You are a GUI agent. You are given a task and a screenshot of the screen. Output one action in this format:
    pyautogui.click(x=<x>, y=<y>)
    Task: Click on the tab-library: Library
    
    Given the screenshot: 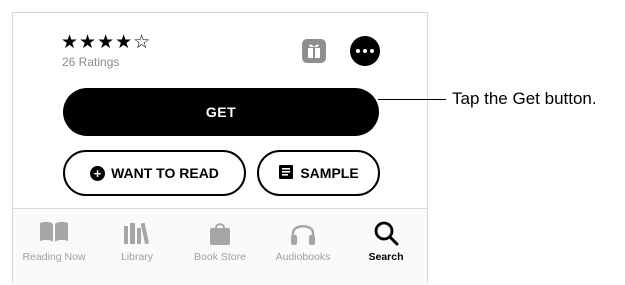 What is the action you would take?
    pyautogui.click(x=137, y=247)
    